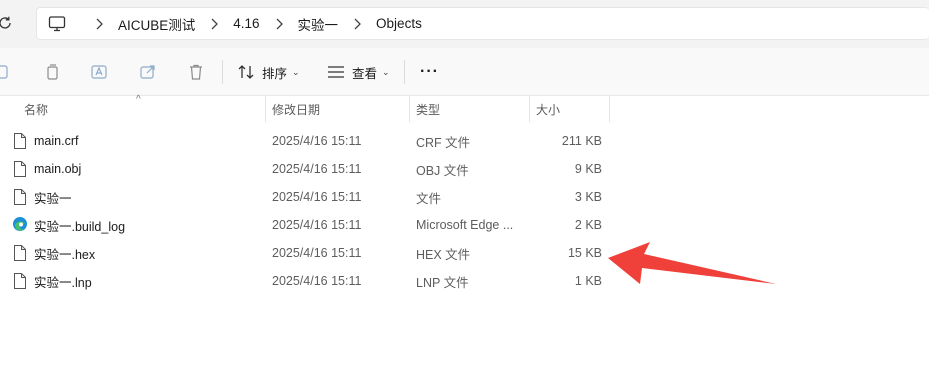 The width and height of the screenshot is (929, 378). I want to click on file-size: 15 KB, so click(584, 253).